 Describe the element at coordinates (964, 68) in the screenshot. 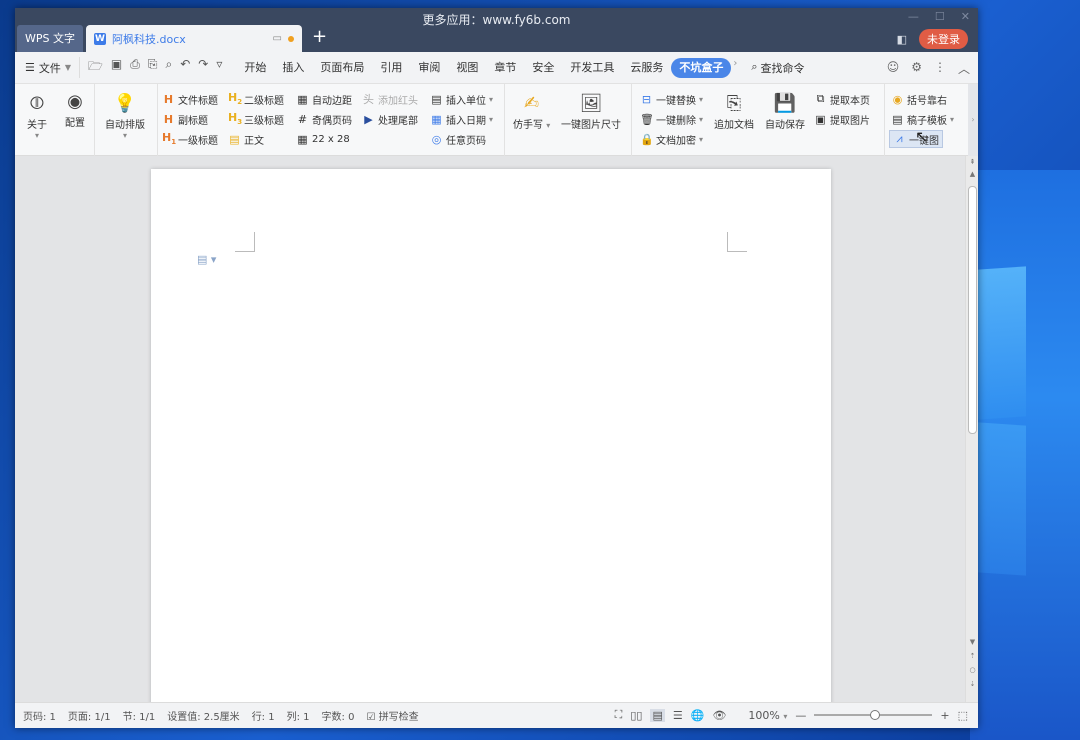

I see `collapse-ribbon-icon: ︿` at that location.